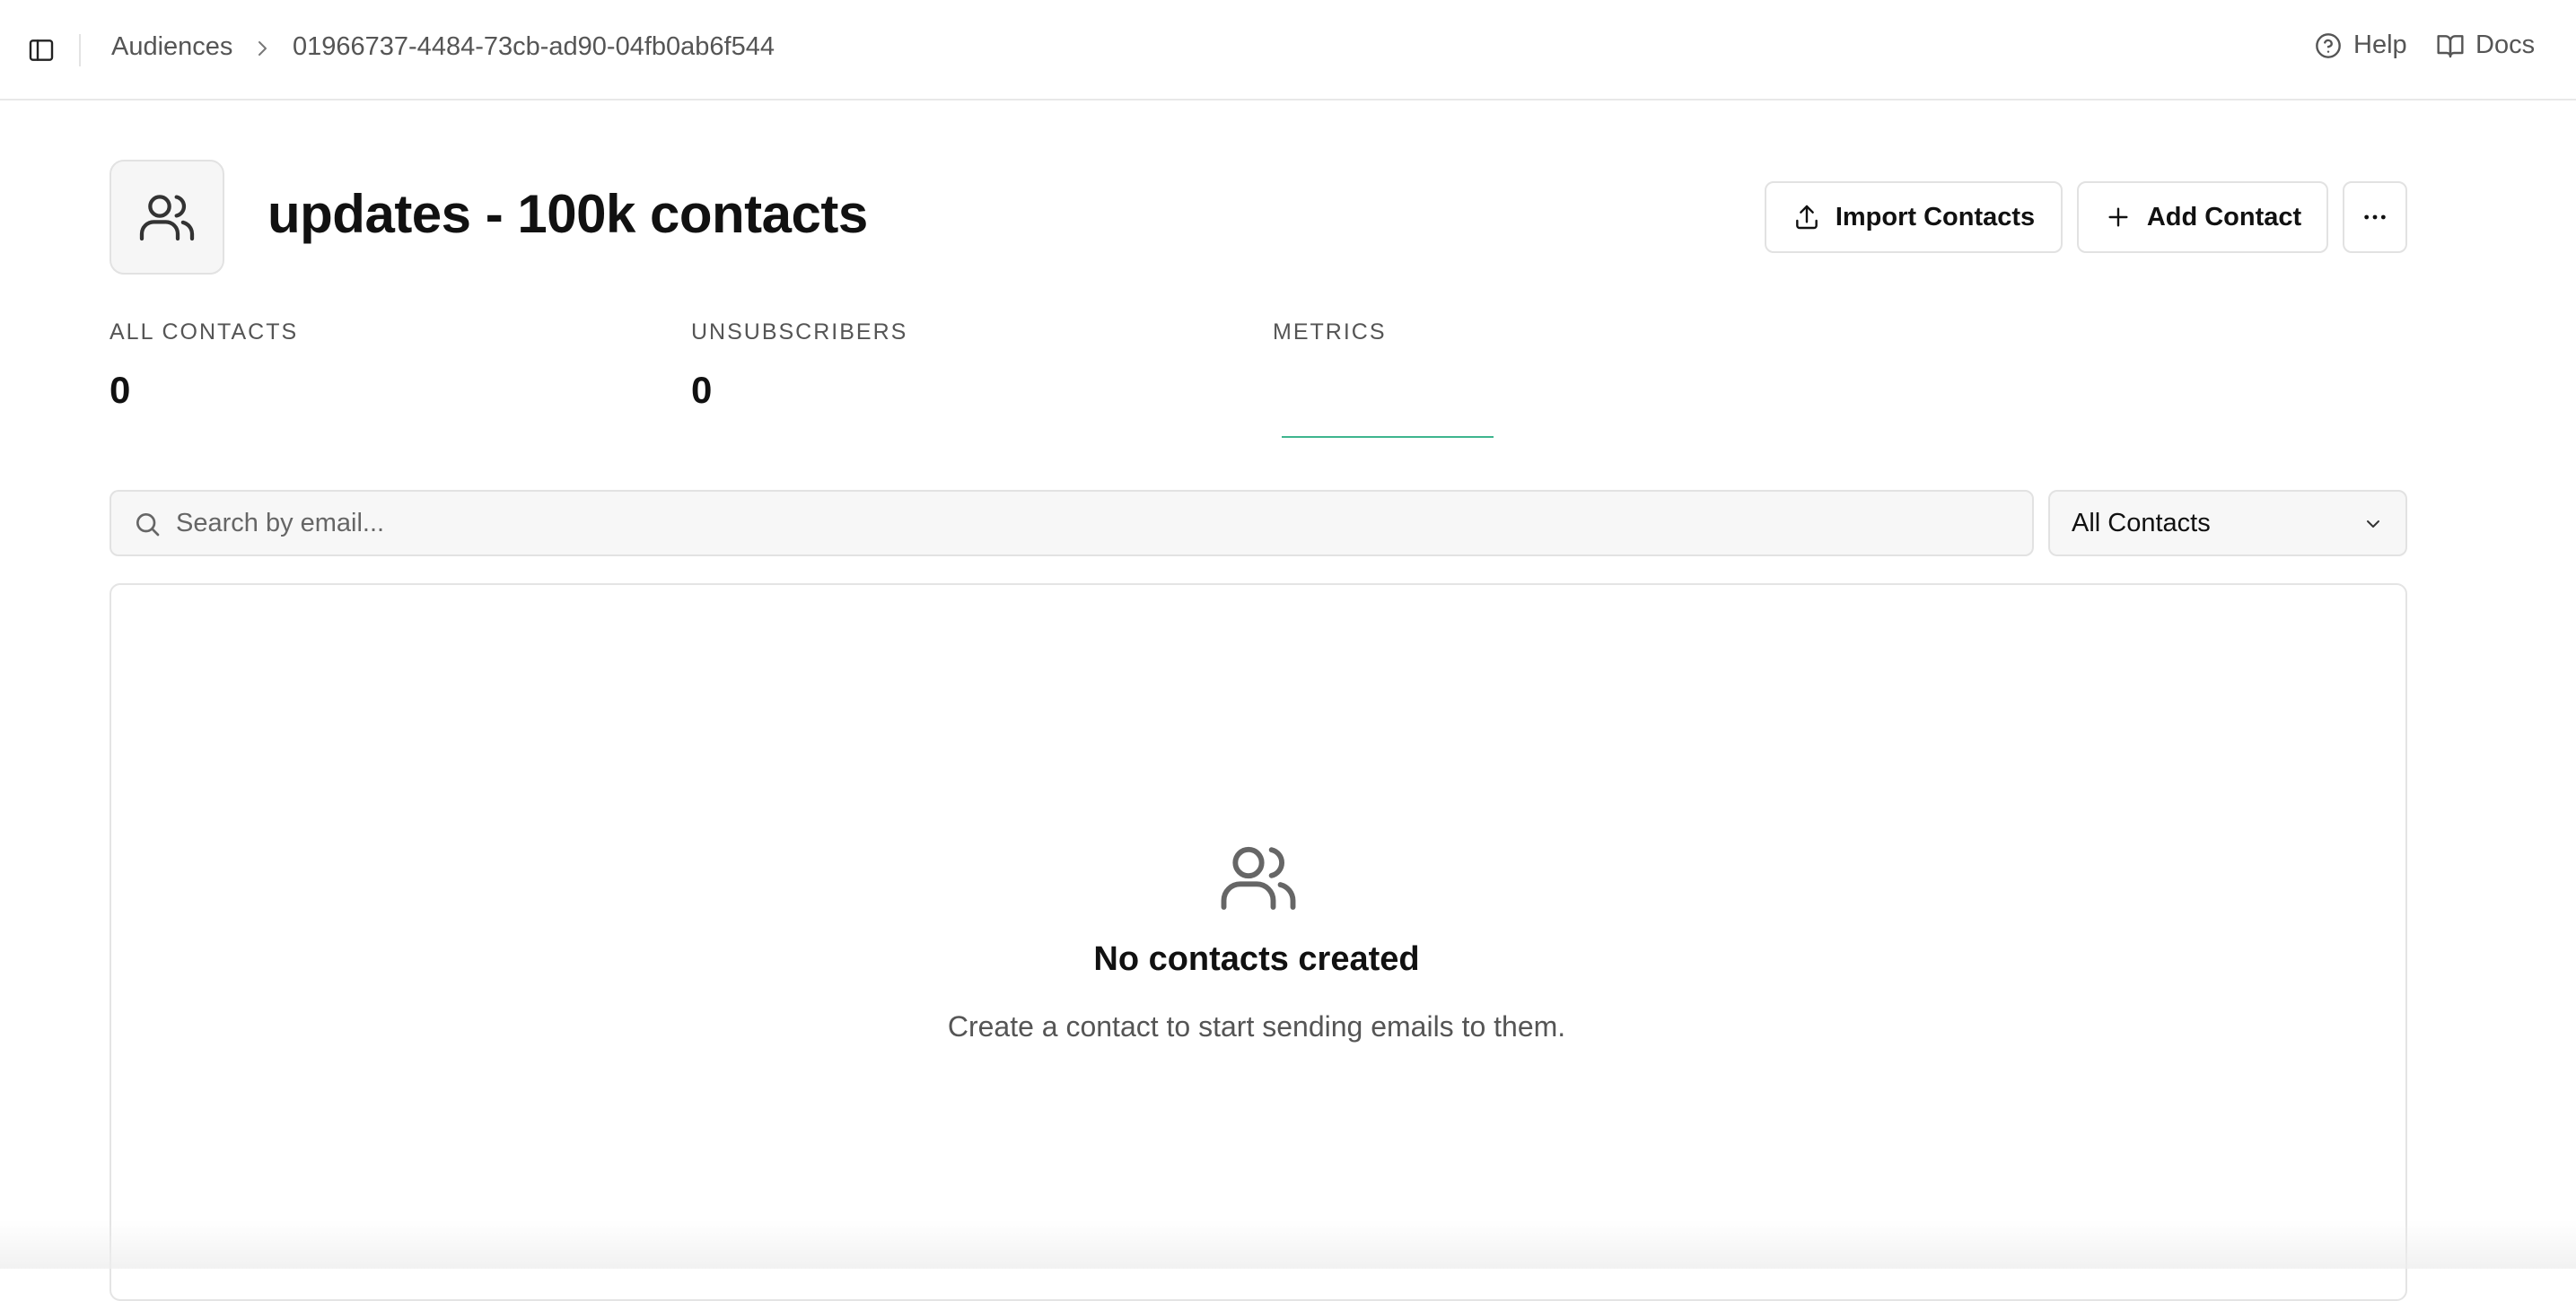  I want to click on plus-icon, so click(2118, 217).